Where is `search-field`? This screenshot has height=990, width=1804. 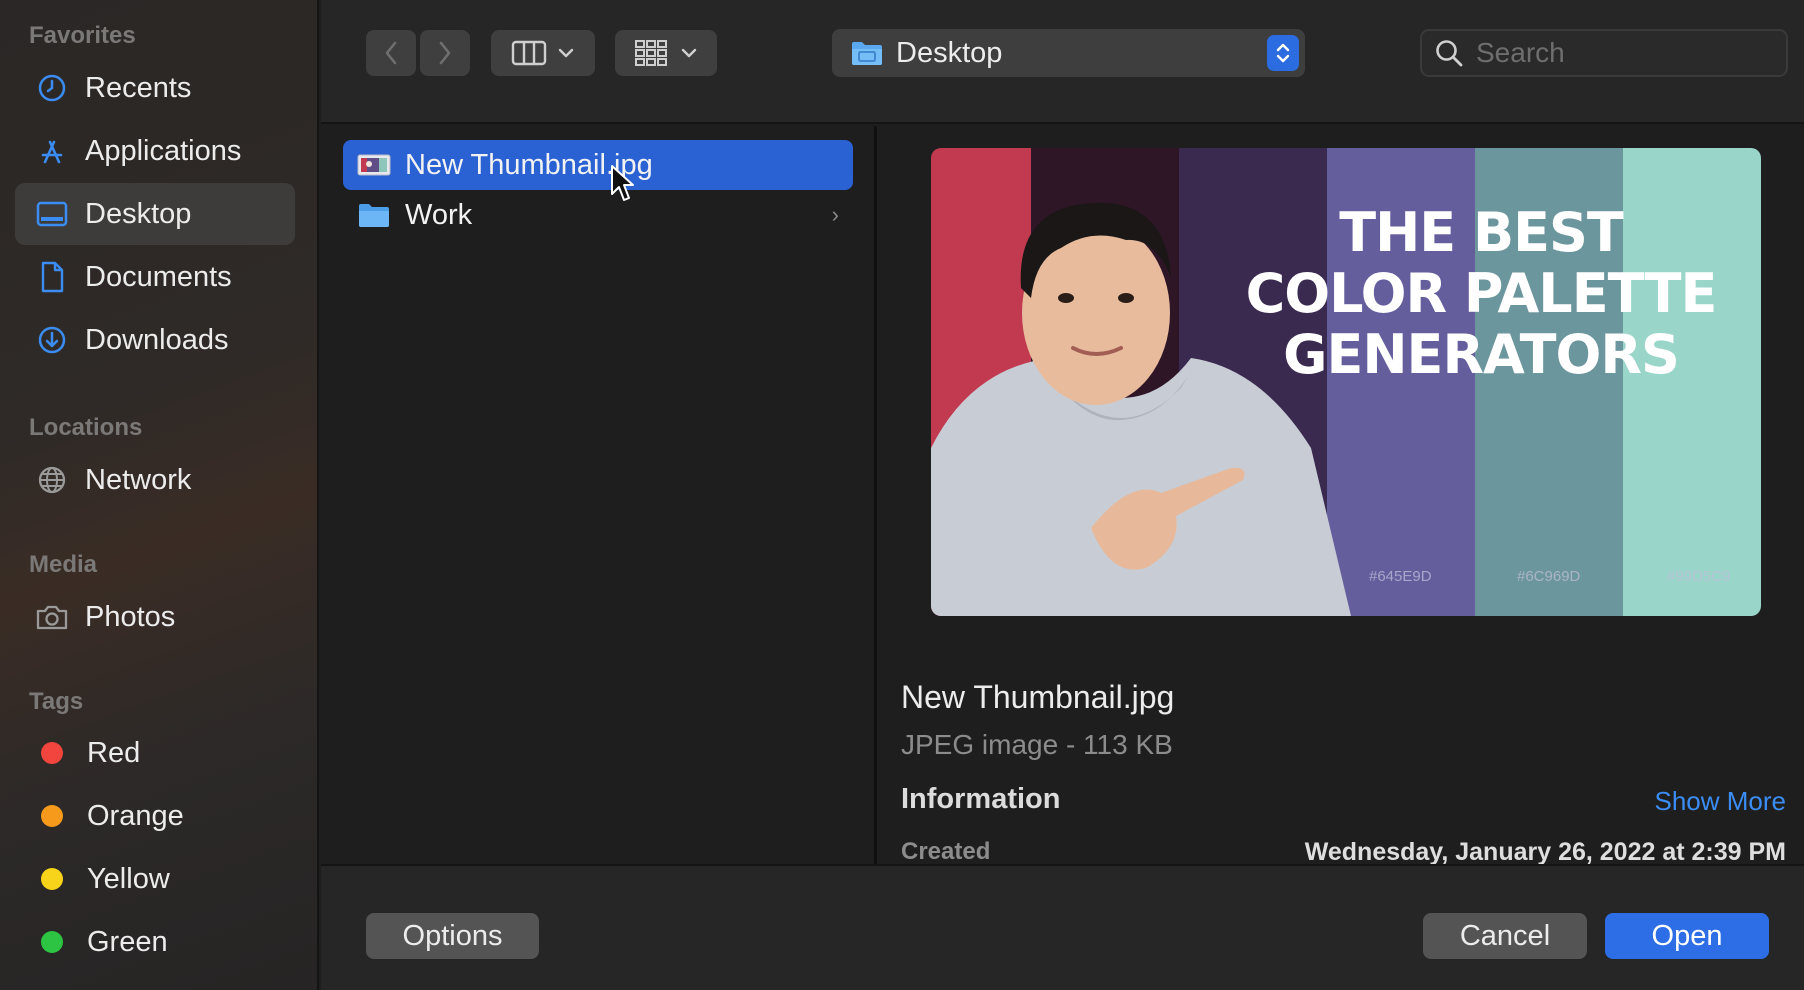
search-field is located at coordinates (1604, 53).